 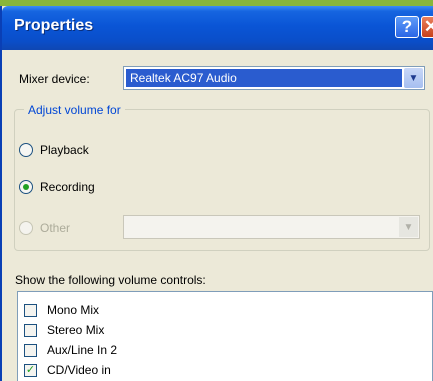 I want to click on playback-radio, so click(x=26, y=150).